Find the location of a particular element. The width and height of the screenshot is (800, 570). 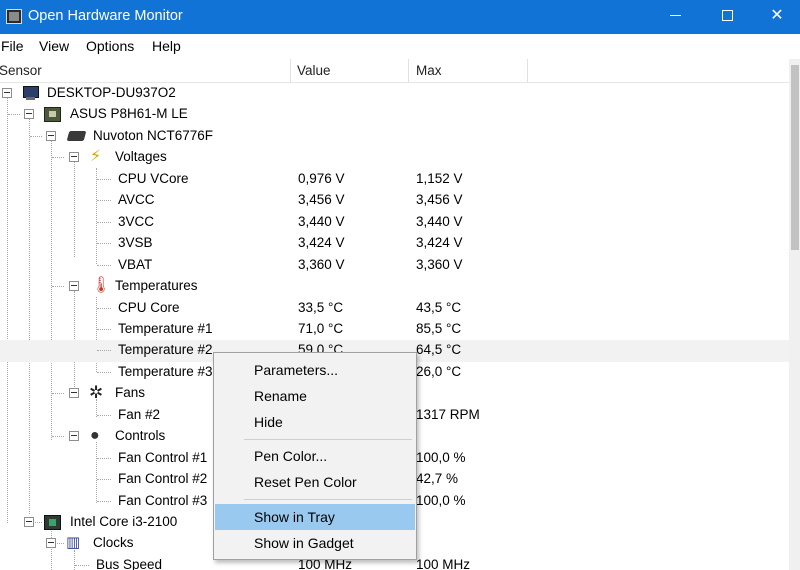

menu-separator is located at coordinates (328, 439).